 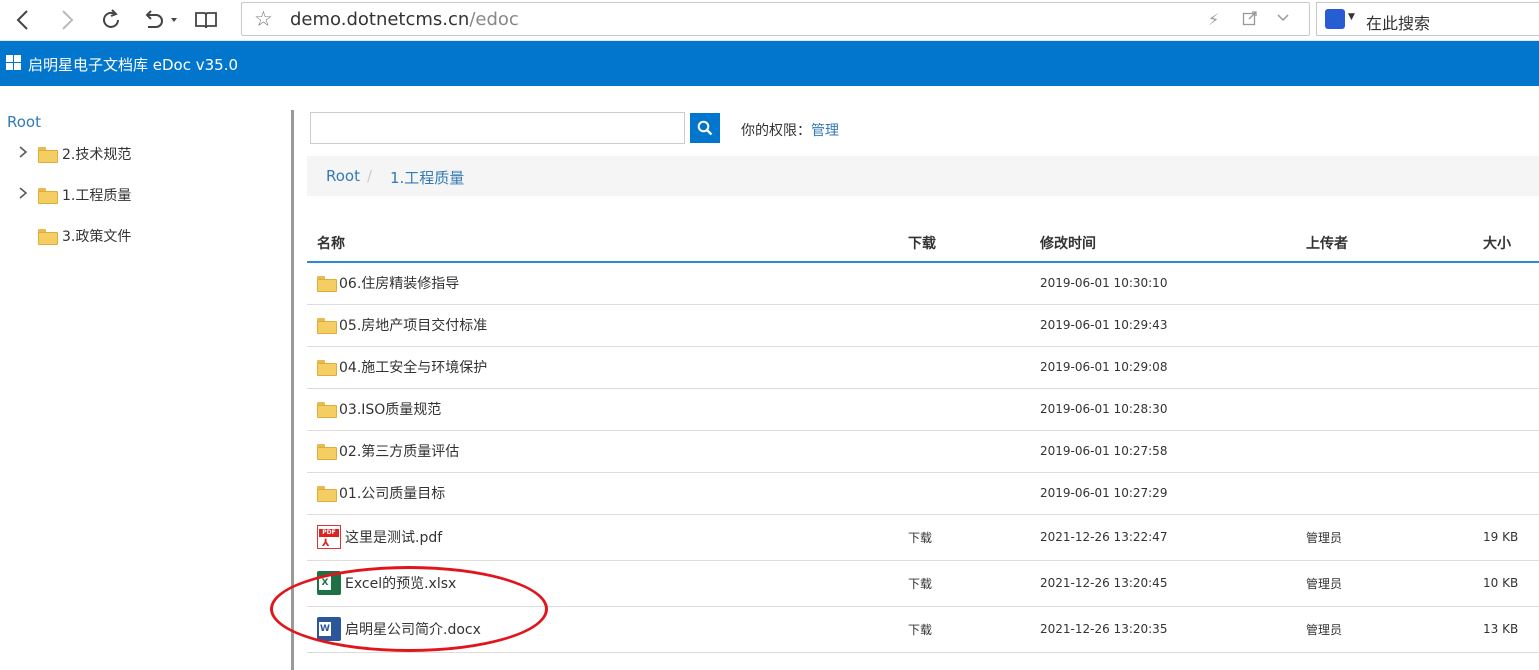 I want to click on search-input, so click(x=497, y=128).